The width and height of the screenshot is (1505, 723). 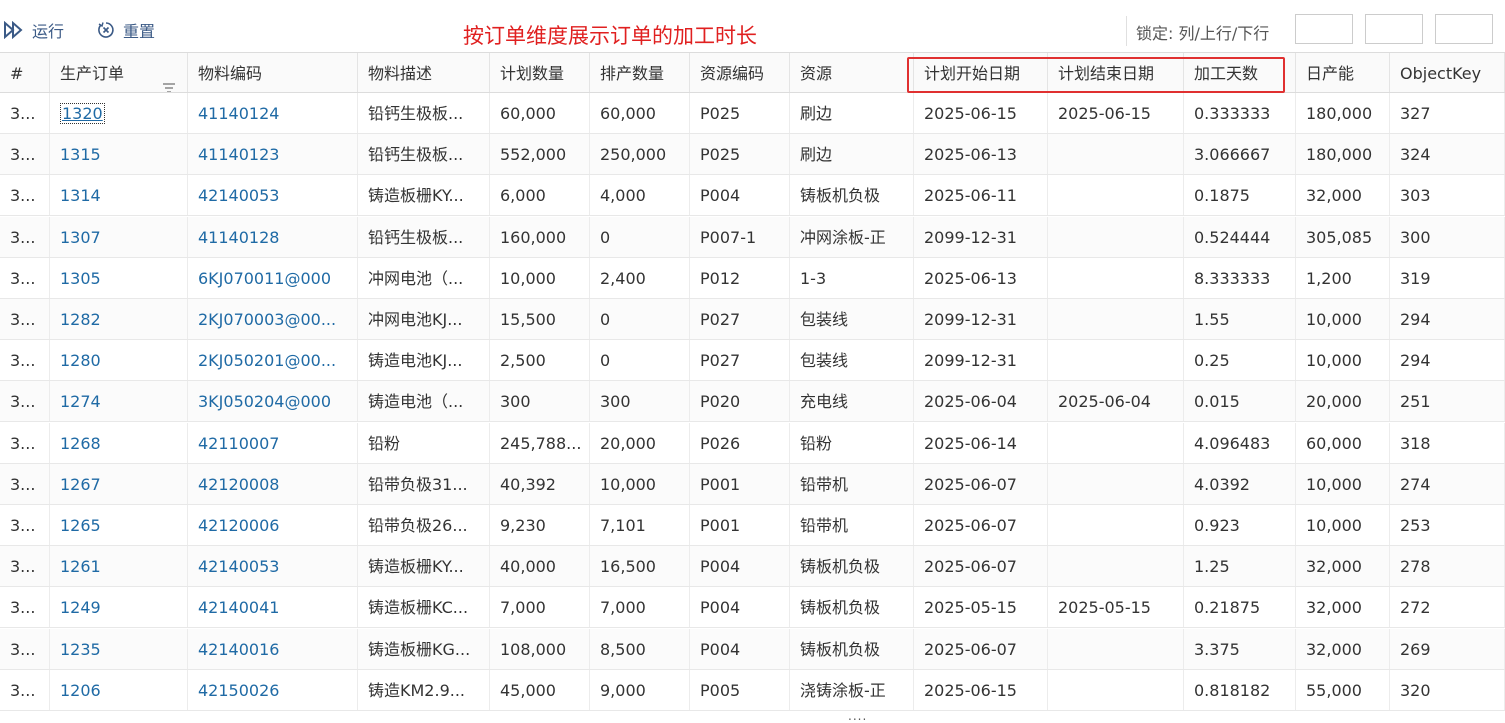 I want to click on cell-material-code: 42140016, so click(x=273, y=648).